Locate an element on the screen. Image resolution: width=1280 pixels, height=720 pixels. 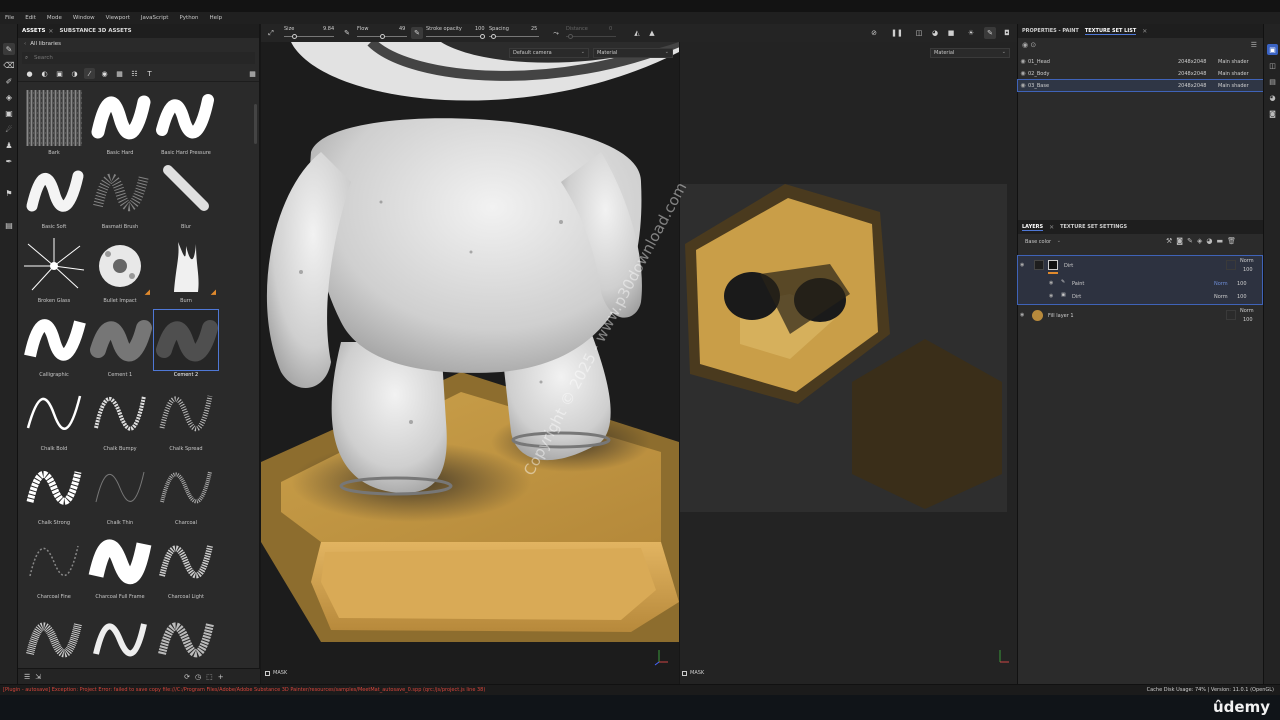
brush-tile: Basic Soft is located at coordinates (54, 198).